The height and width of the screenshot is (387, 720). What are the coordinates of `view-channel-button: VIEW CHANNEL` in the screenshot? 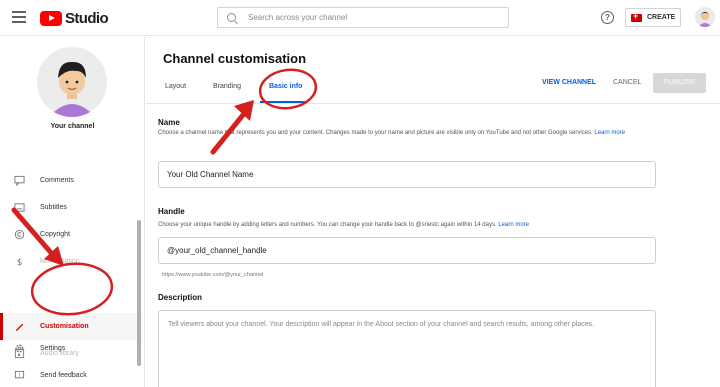 It's located at (569, 82).